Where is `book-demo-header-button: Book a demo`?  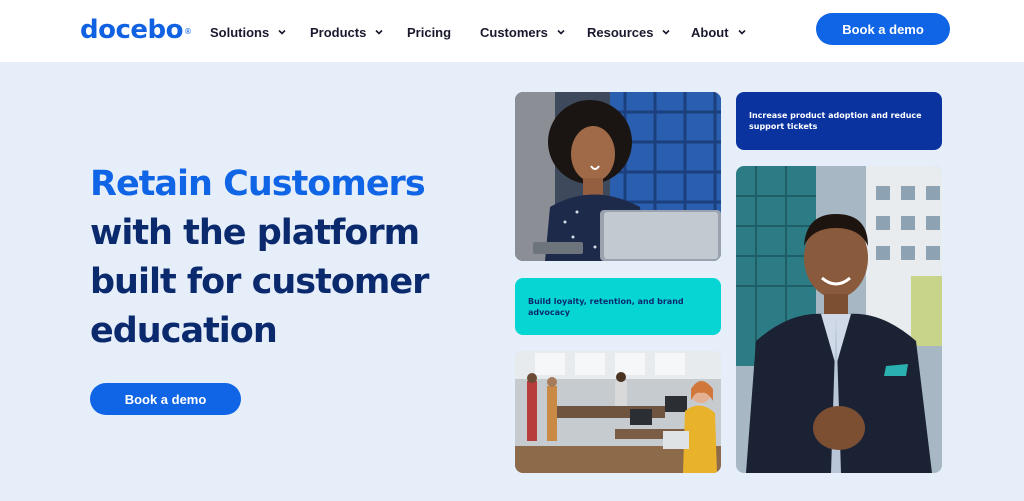
book-demo-header-button: Book a demo is located at coordinates (883, 29).